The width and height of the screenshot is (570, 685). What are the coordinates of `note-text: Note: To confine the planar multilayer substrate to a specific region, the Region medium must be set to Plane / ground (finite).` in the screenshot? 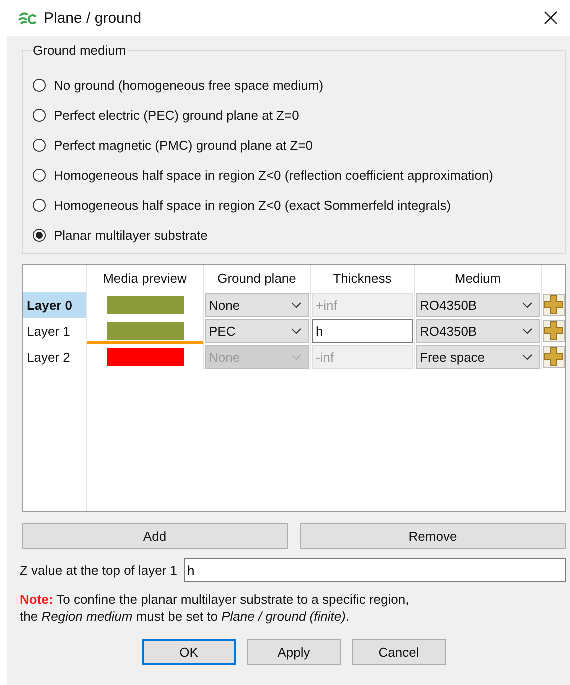 It's located at (215, 608).